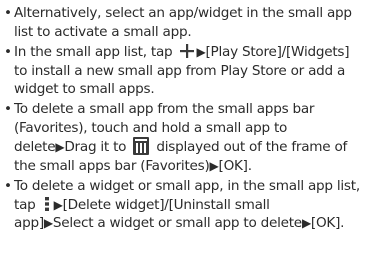 The image size is (380, 259). Describe the element at coordinates (35, 147) in the screenshot. I see `text-segment: delete` at that location.